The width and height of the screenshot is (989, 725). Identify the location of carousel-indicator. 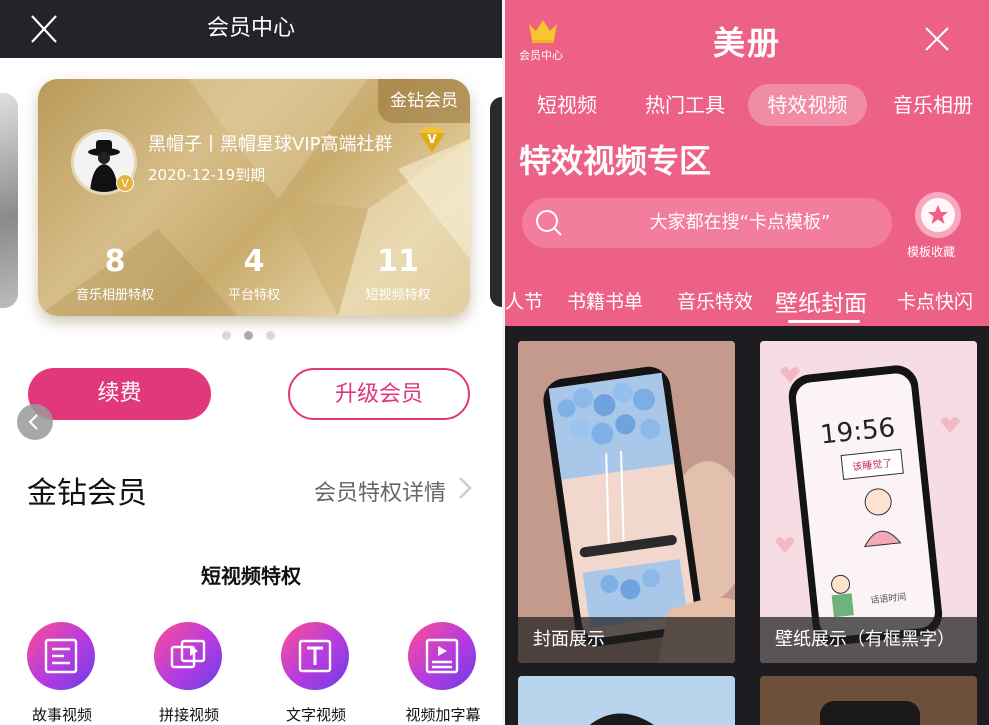
(252, 336).